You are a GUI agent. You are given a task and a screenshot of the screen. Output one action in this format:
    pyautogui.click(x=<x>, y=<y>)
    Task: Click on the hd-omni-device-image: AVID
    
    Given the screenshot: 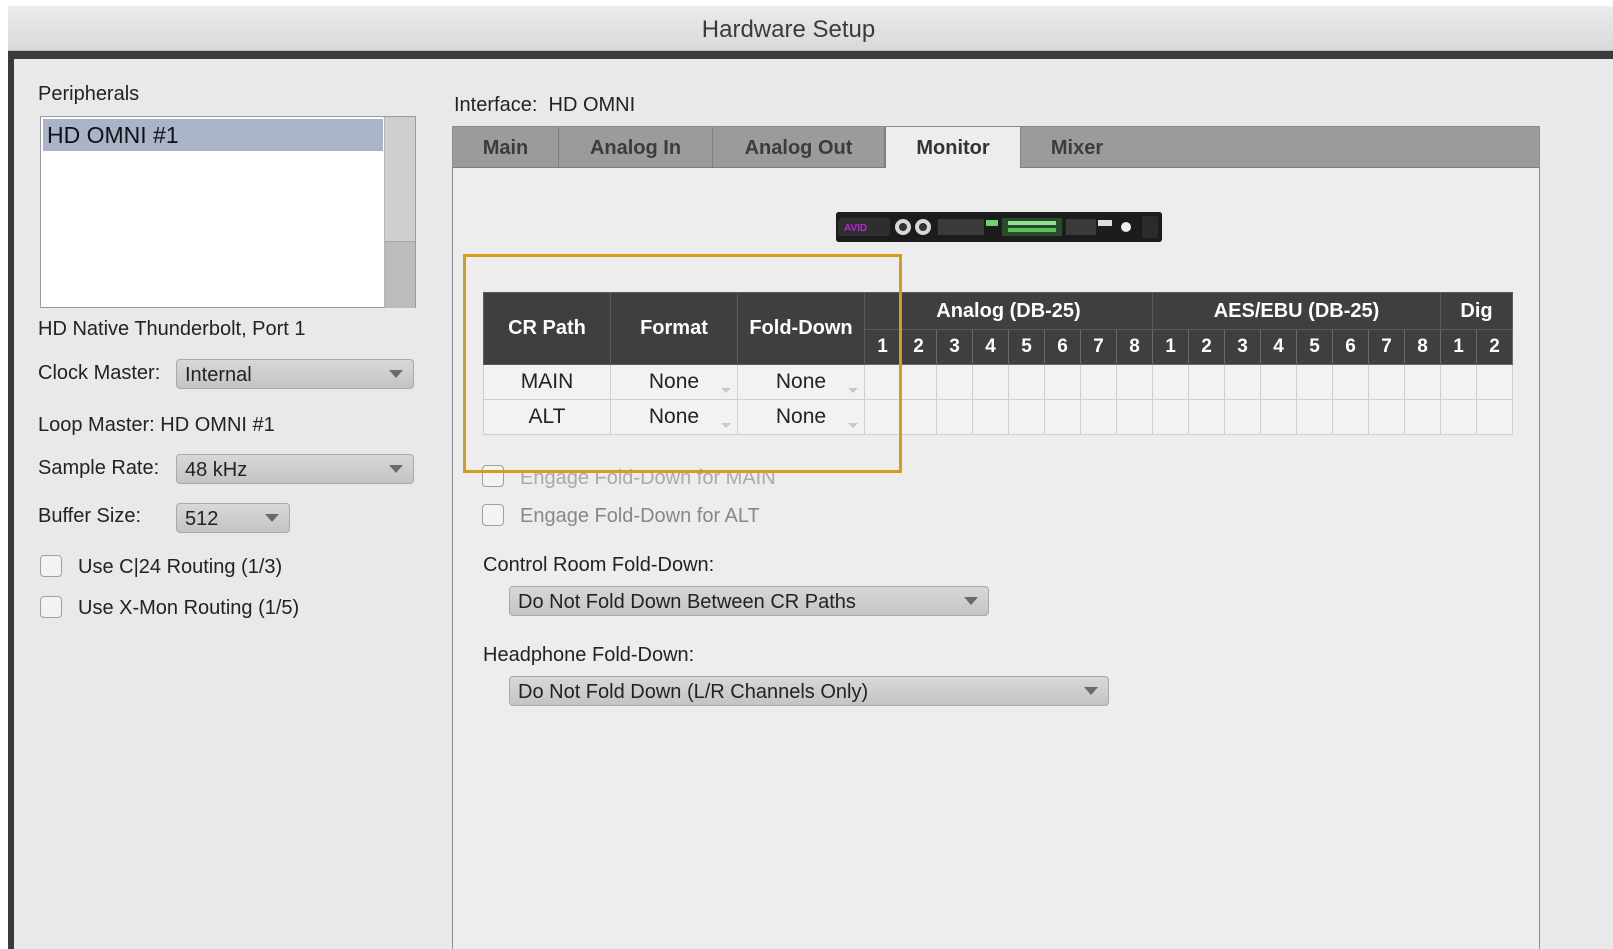 What is the action you would take?
    pyautogui.click(x=999, y=227)
    